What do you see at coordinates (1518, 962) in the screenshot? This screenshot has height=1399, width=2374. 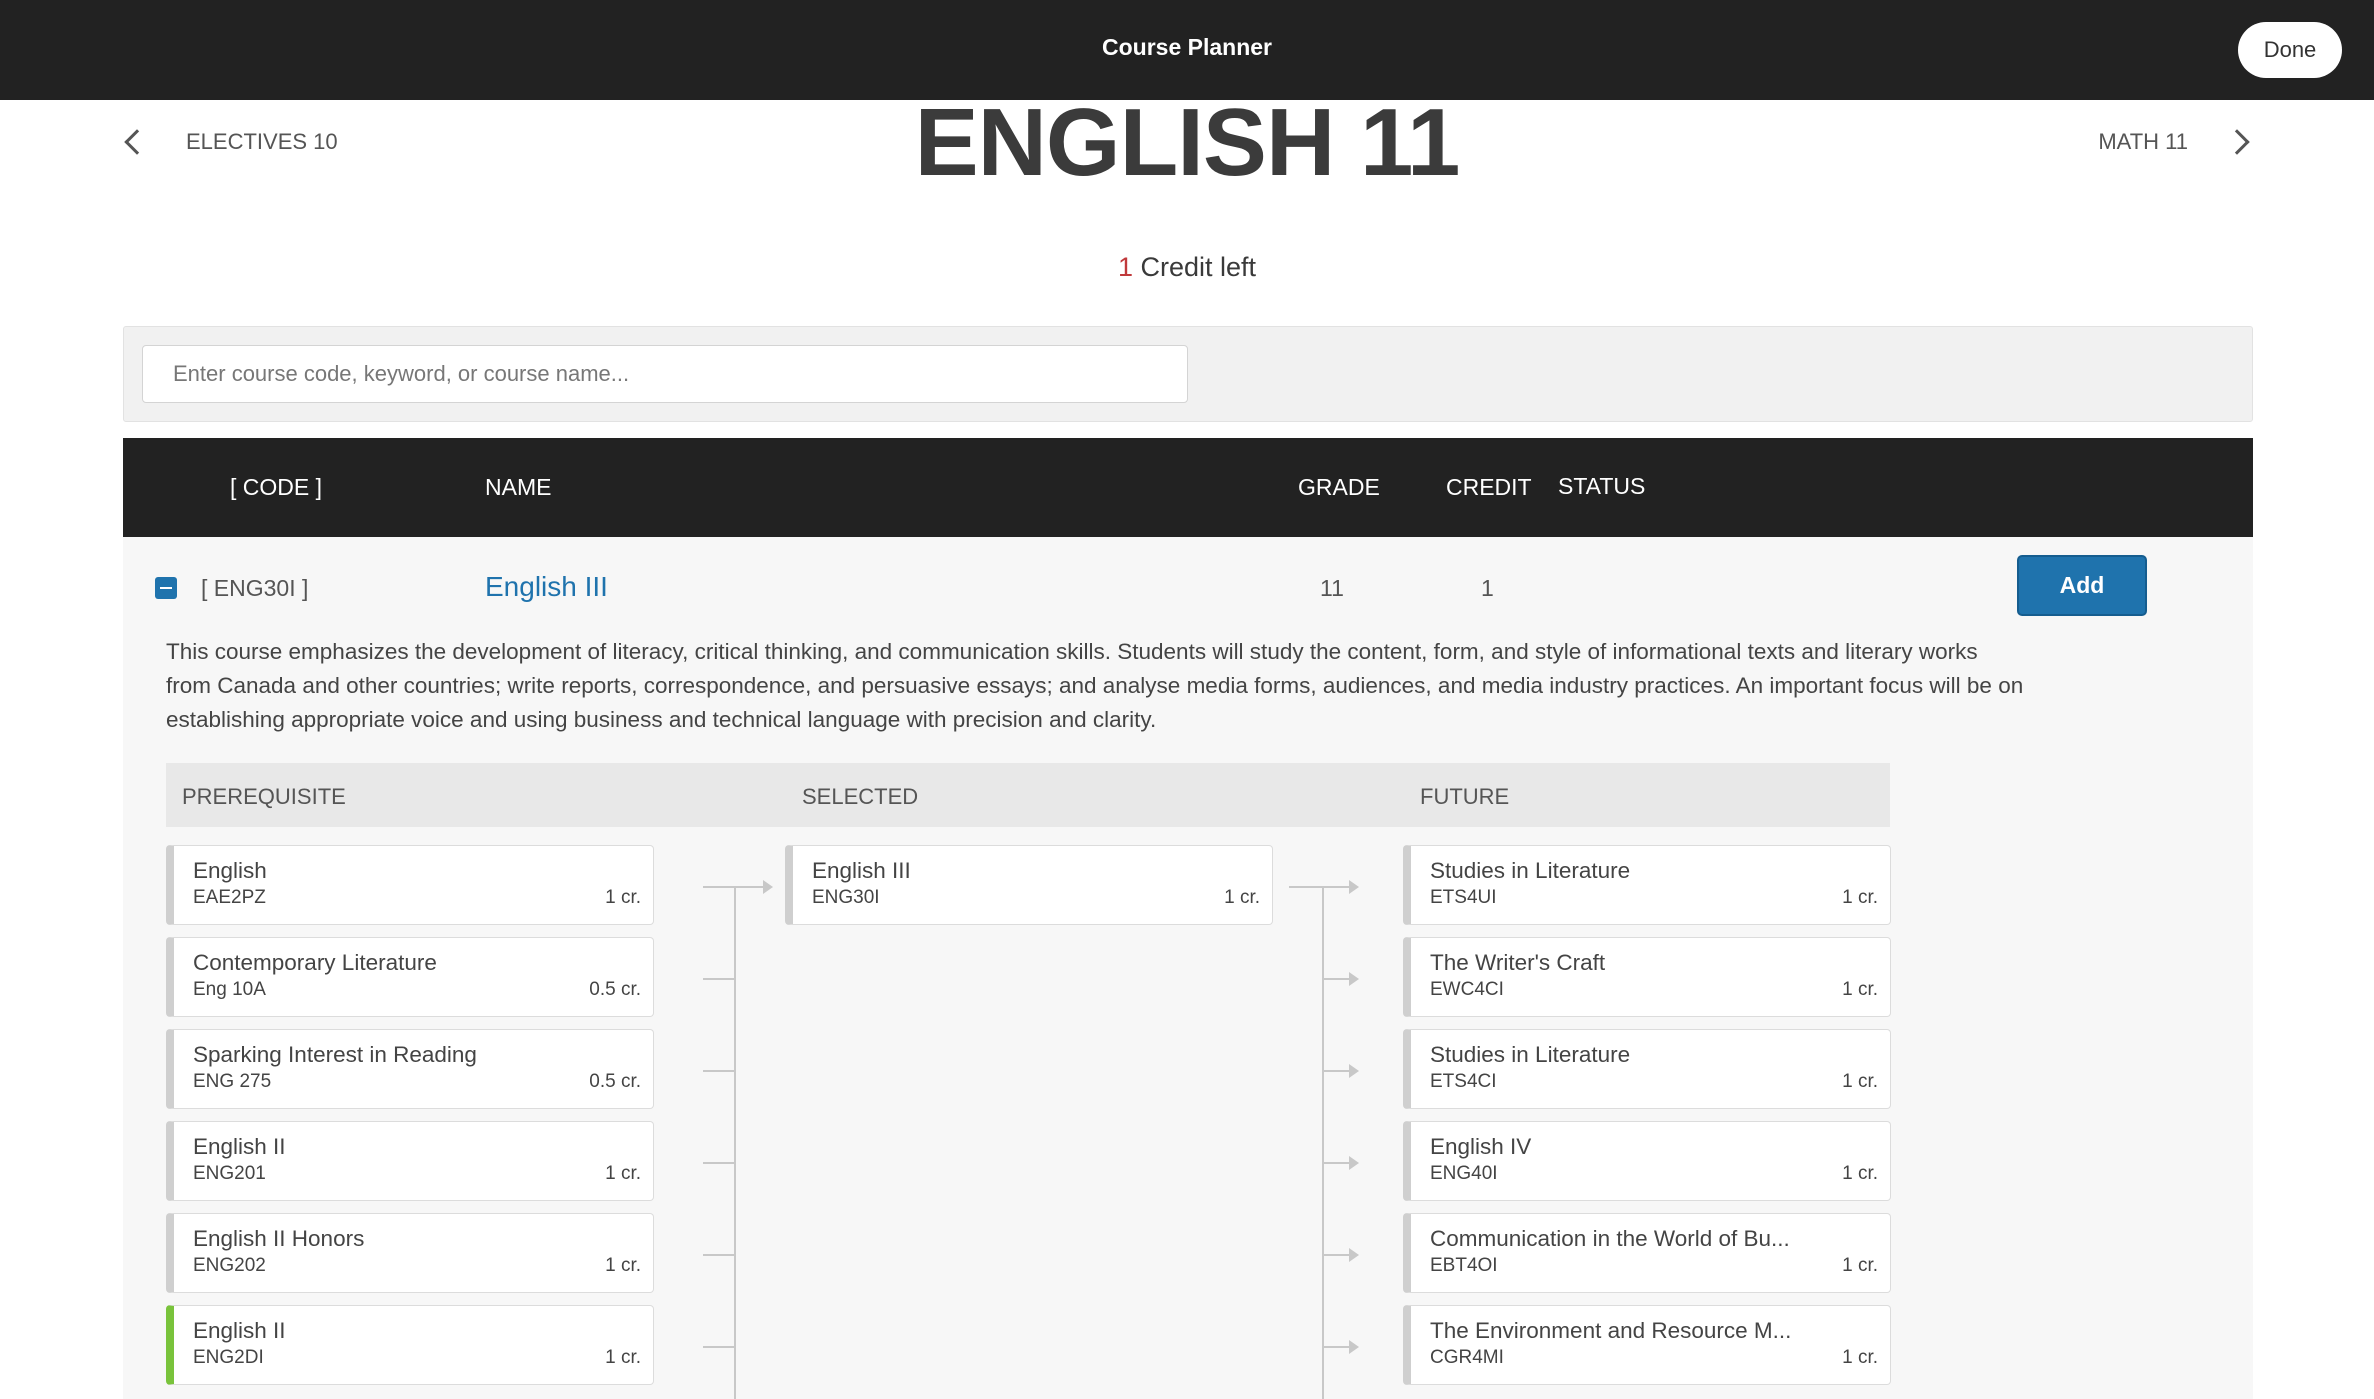 I see `course-card-name: The Writer's Craft` at bounding box center [1518, 962].